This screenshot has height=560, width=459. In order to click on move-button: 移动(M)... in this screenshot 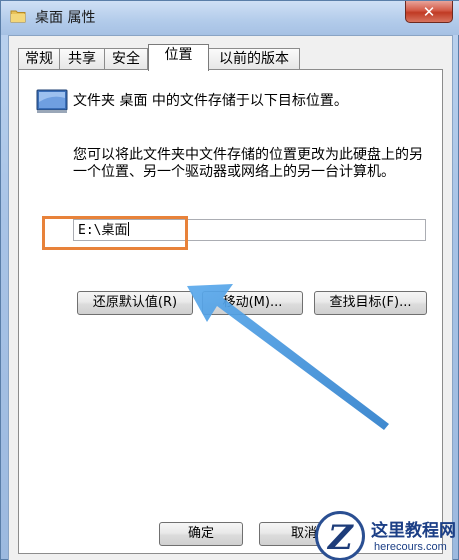, I will do `click(252, 303)`.